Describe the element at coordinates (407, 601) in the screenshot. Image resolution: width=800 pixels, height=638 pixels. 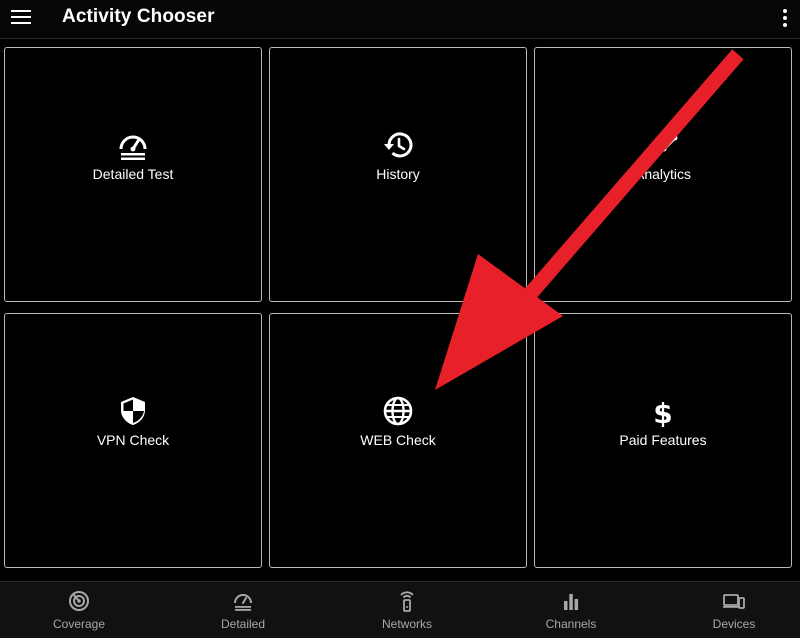
I see `router-icon` at that location.